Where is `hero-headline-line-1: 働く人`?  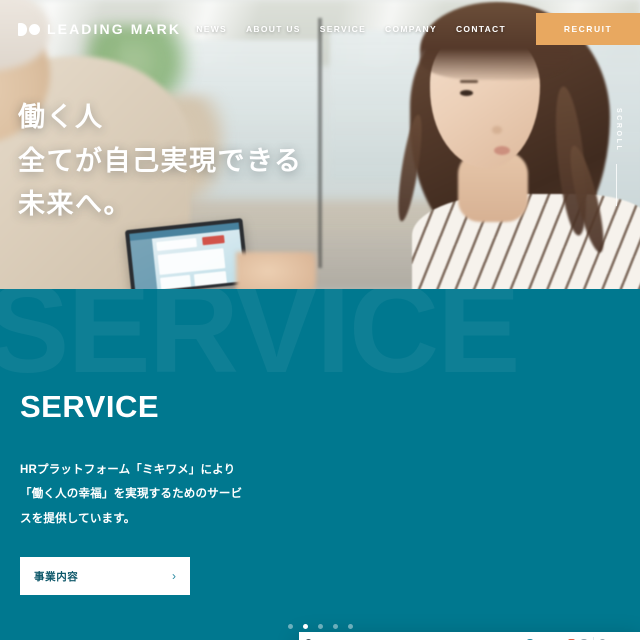 hero-headline-line-1: 働く人 is located at coordinates (61, 117).